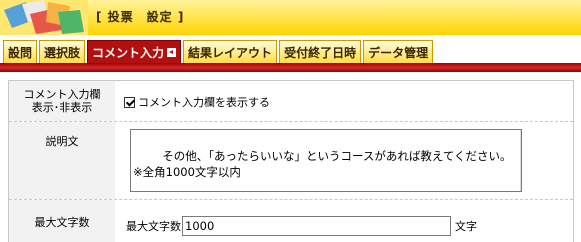 The image size is (581, 242). Describe the element at coordinates (172, 52) in the screenshot. I see `arrow-left-icon` at that location.